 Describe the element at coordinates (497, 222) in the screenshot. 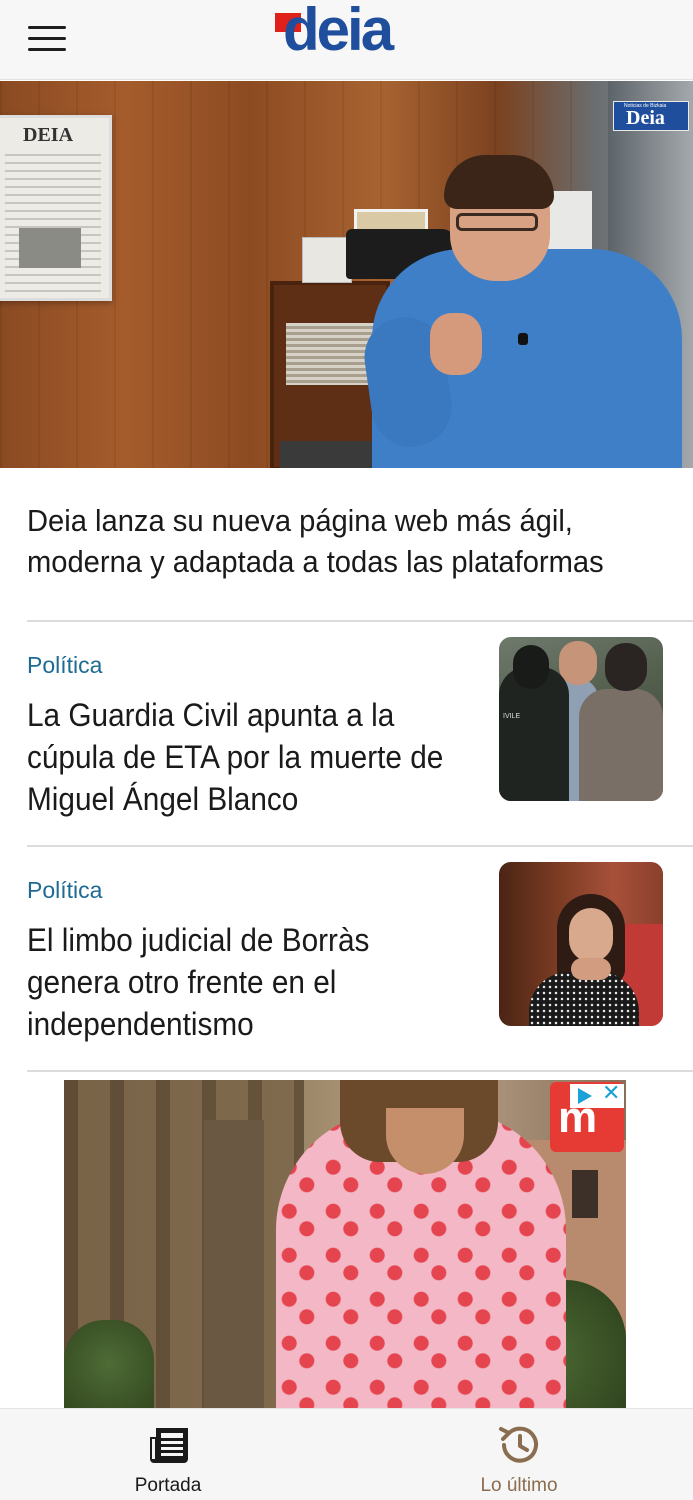

I see `person-glasses` at that location.